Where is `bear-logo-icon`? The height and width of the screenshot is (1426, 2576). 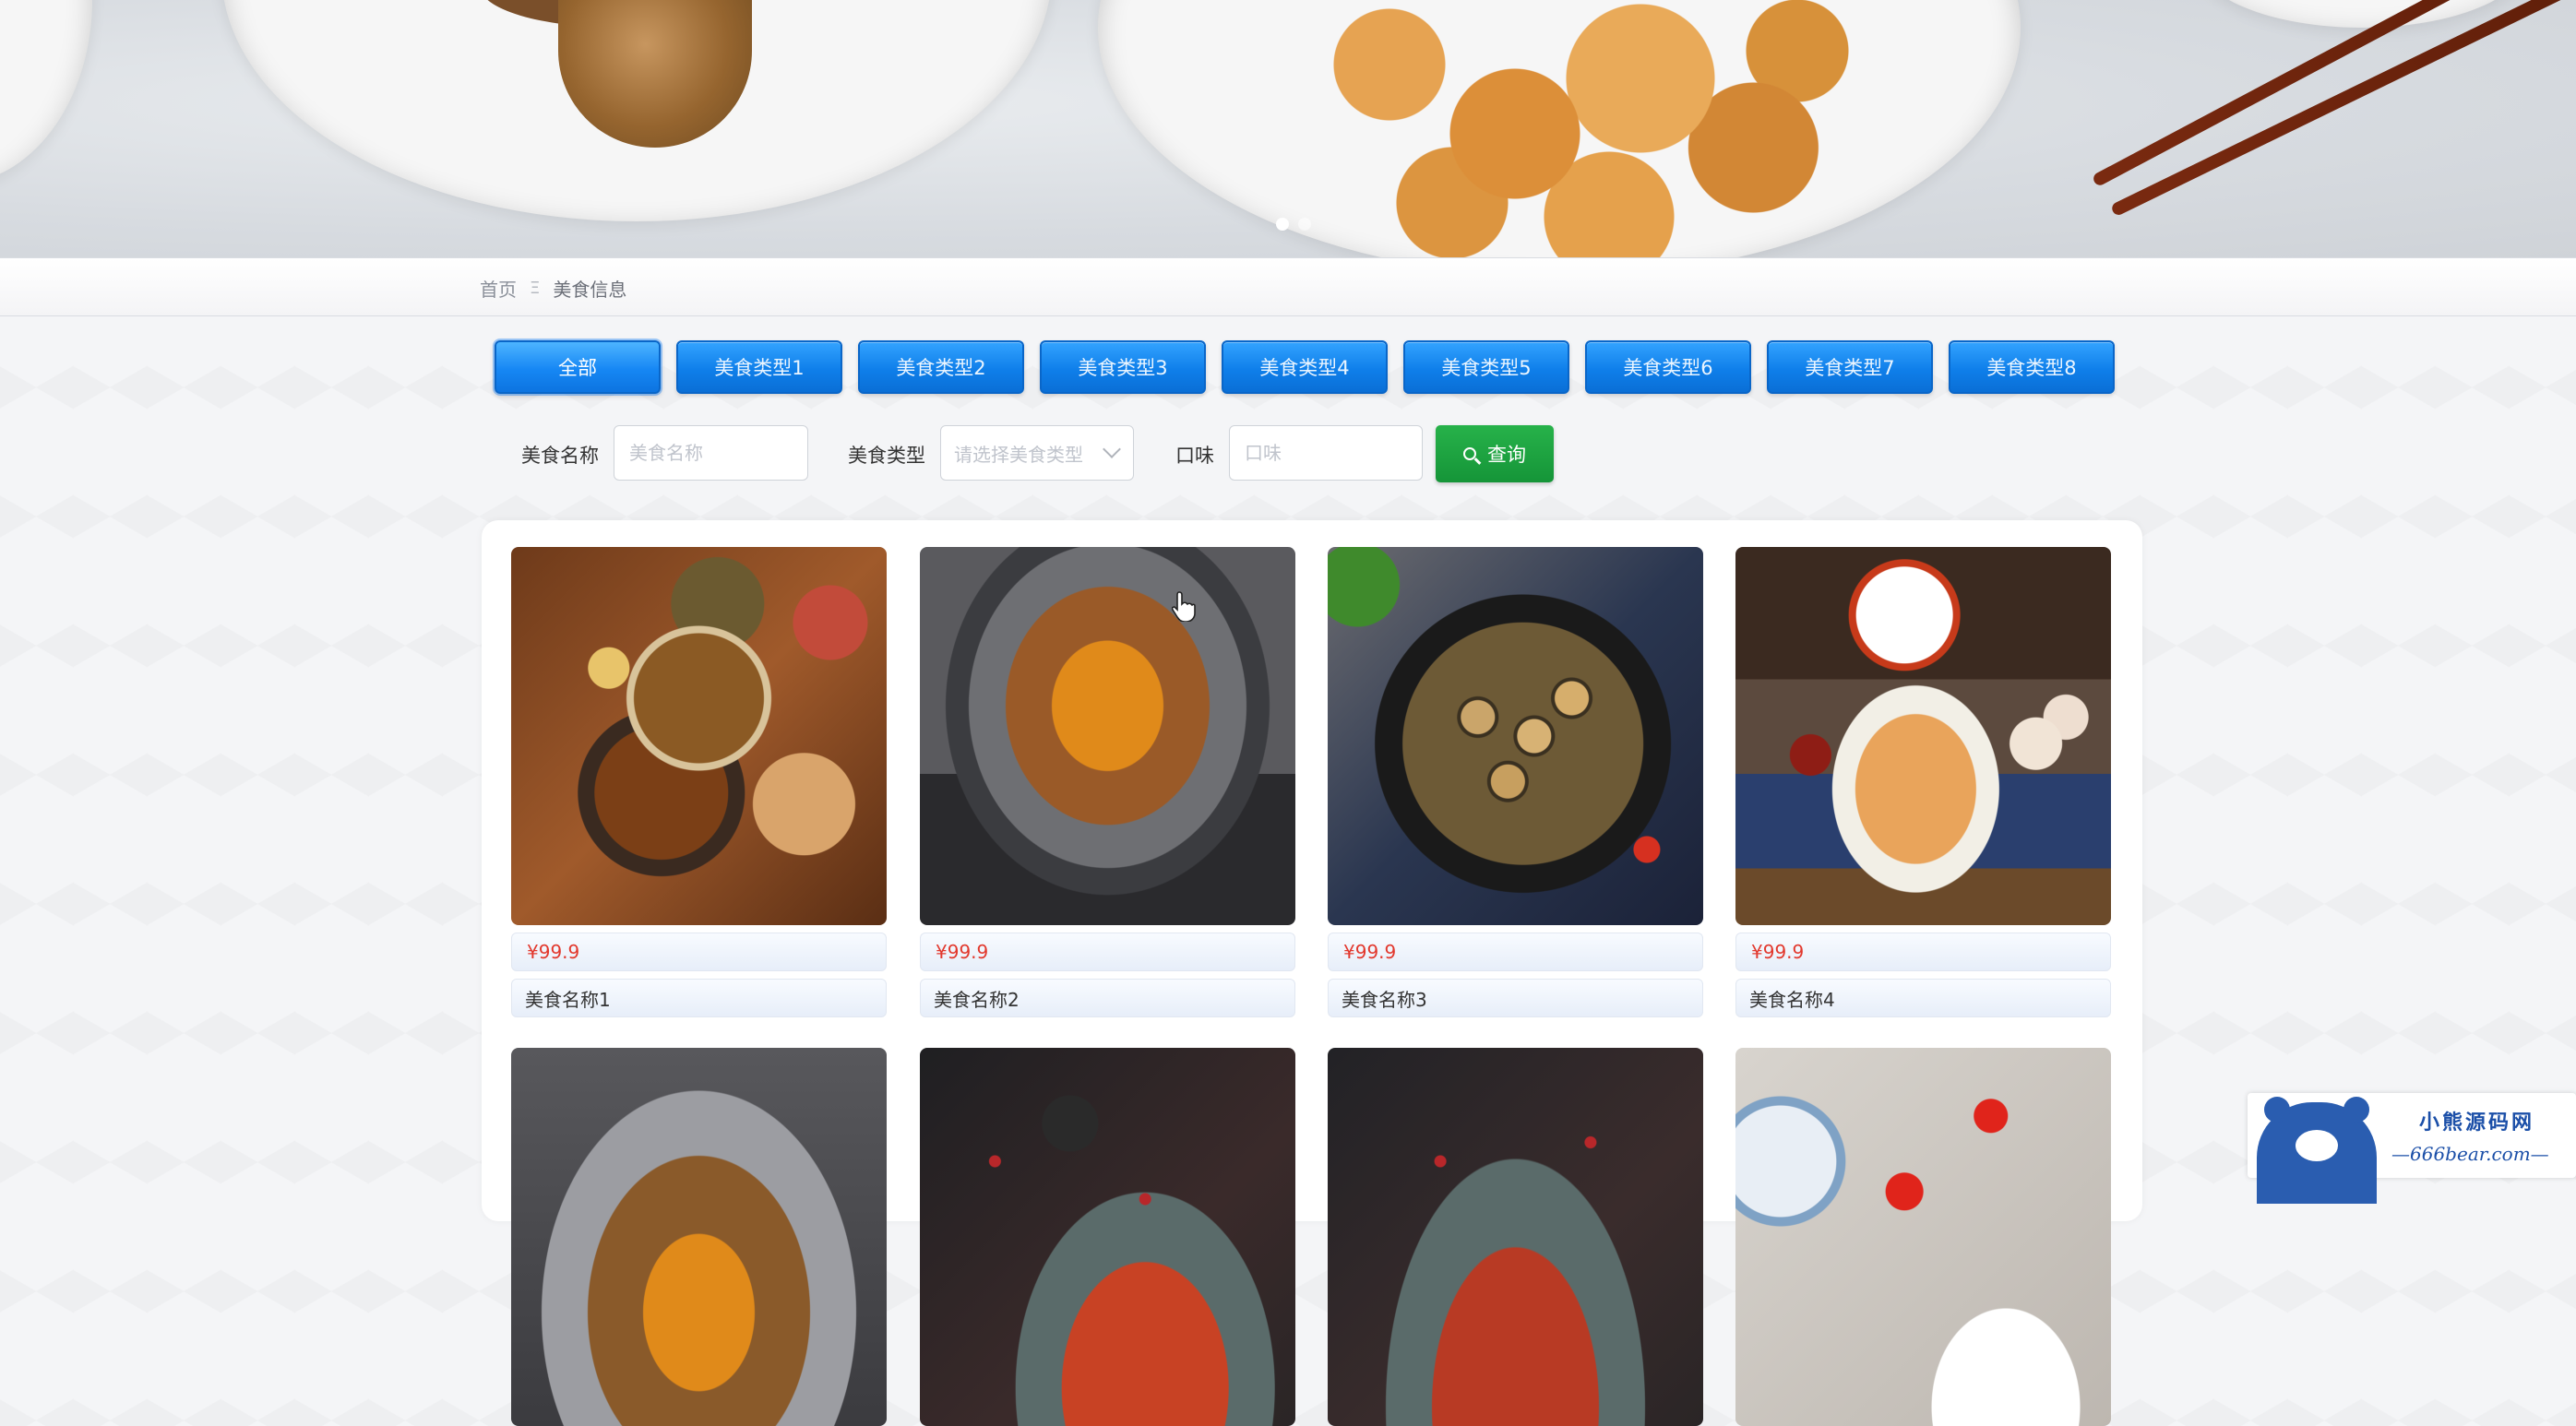
bear-logo-icon is located at coordinates (2317, 1151).